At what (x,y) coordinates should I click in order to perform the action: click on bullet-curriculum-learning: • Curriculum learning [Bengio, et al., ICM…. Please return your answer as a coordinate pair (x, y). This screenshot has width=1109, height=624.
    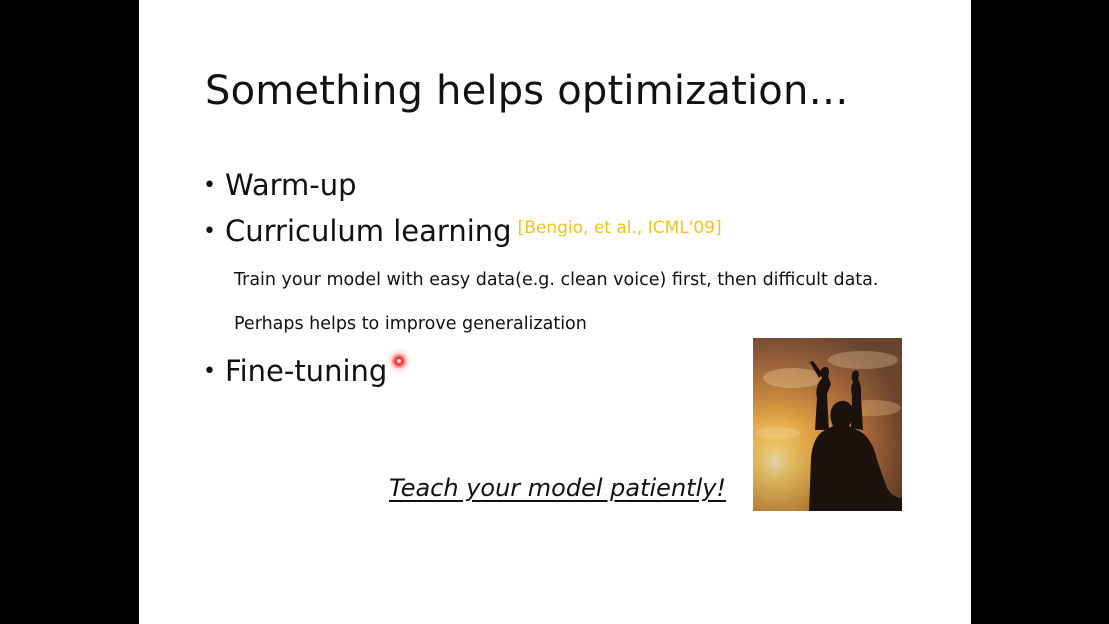
    Looking at the image, I should click on (462, 231).